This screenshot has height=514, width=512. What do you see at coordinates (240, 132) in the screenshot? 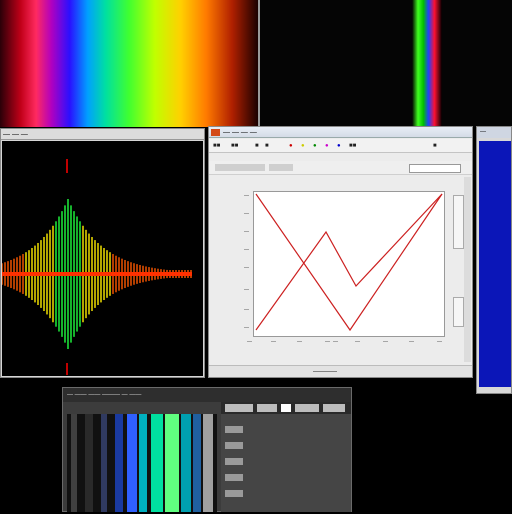
I see `plot-window-title-text: — — — —` at bounding box center [240, 132].